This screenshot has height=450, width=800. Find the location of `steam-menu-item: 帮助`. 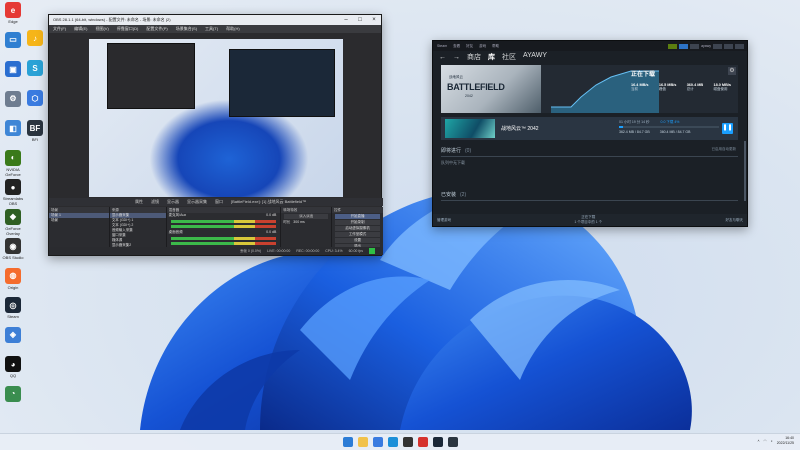

steam-menu-item: 帮助 is located at coordinates (495, 46).